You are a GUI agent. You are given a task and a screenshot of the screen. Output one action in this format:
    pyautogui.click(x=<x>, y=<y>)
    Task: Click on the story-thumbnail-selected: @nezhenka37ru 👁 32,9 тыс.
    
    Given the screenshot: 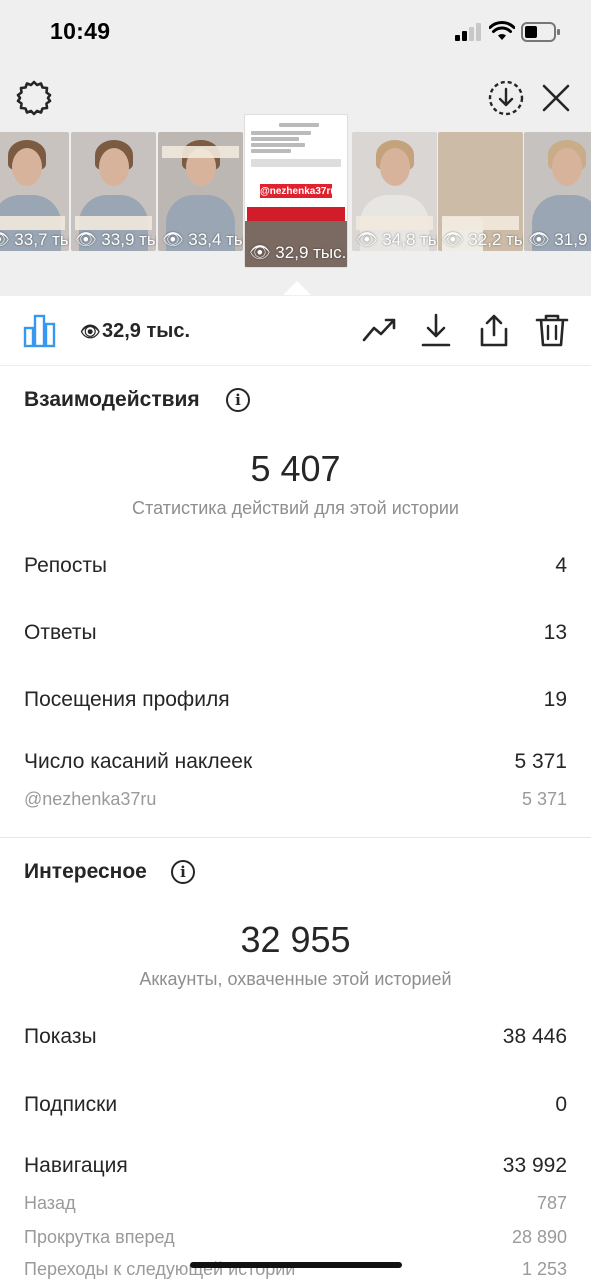 What is the action you would take?
    pyautogui.click(x=296, y=191)
    